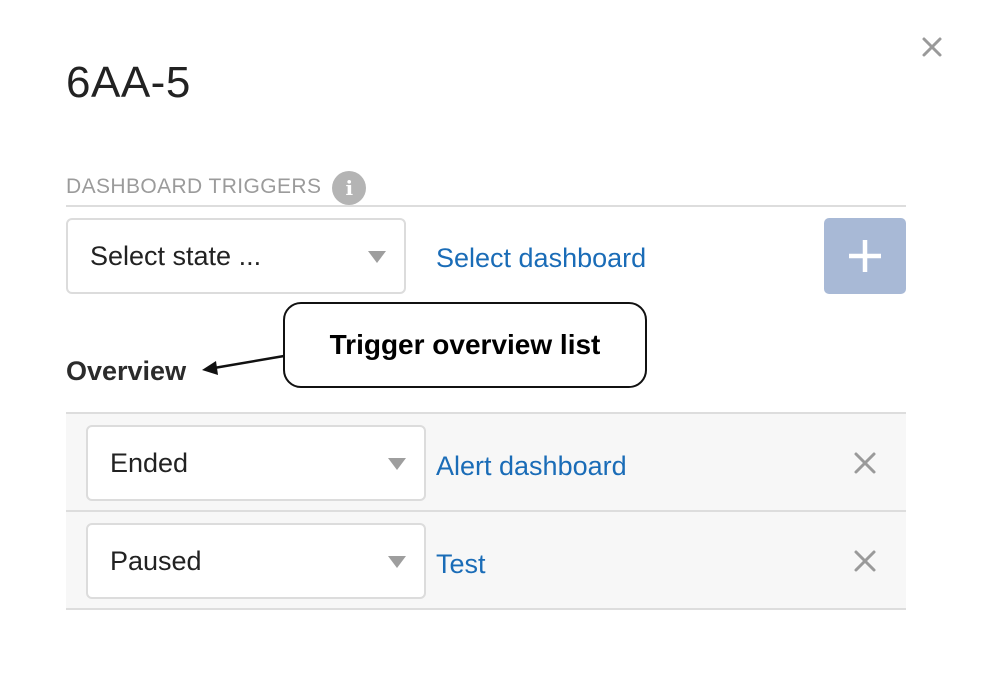 Image resolution: width=986 pixels, height=686 pixels. I want to click on trigger-dashboard-link: Alert dashboard, so click(531, 466).